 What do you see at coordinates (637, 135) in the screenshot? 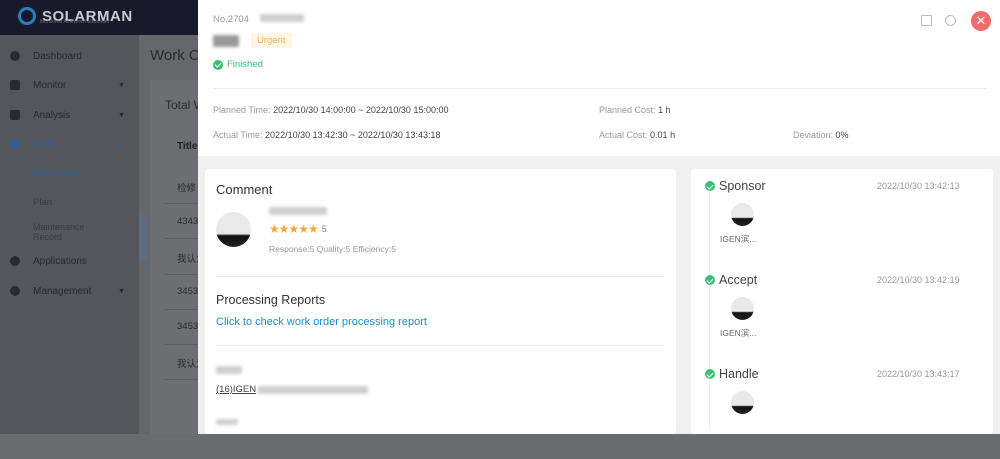
I see `actual-cost: Actual Cost: 0.01 h` at bounding box center [637, 135].